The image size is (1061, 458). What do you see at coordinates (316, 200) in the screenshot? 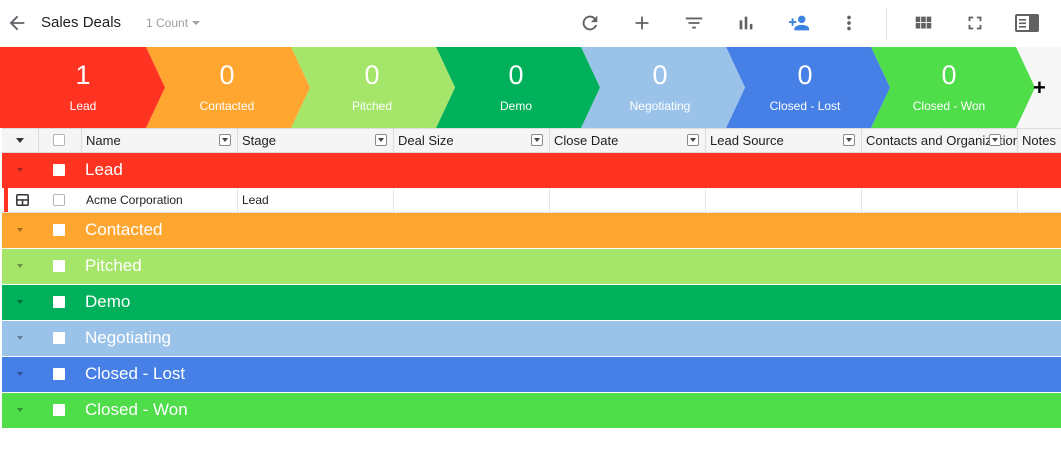
I see `cell-stage: Lead` at bounding box center [316, 200].